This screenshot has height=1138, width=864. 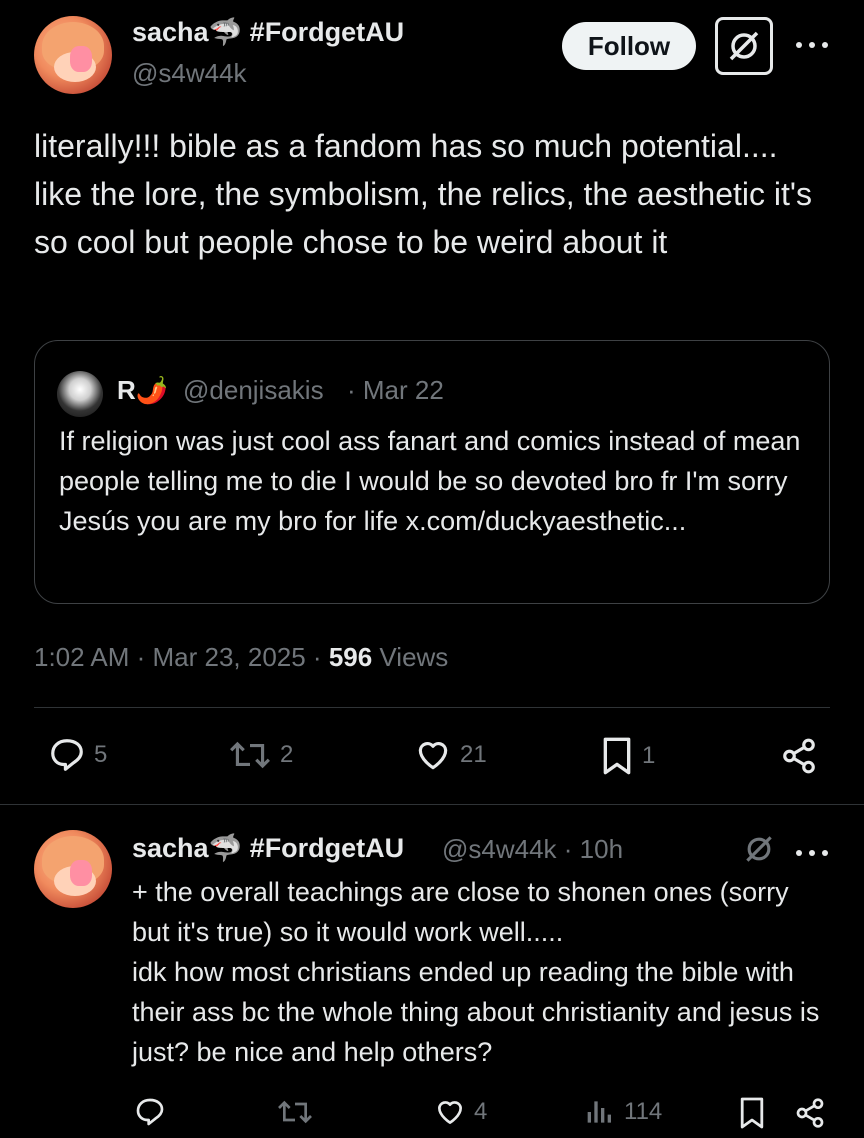 What do you see at coordinates (649, 755) in the screenshot?
I see `bookmark-count: 1` at bounding box center [649, 755].